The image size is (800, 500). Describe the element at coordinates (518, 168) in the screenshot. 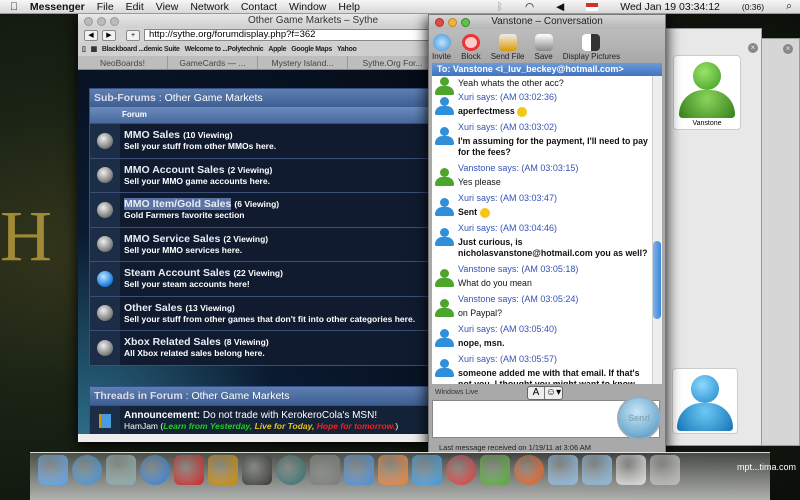

I see `message-sender: Vanstone says: (AM 03:03:15)` at that location.